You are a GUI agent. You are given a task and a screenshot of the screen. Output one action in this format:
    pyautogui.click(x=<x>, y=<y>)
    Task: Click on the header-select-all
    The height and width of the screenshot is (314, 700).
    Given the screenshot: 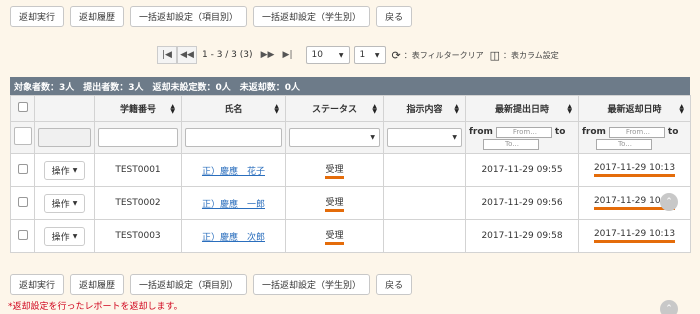 What is the action you would take?
    pyautogui.click(x=22, y=108)
    